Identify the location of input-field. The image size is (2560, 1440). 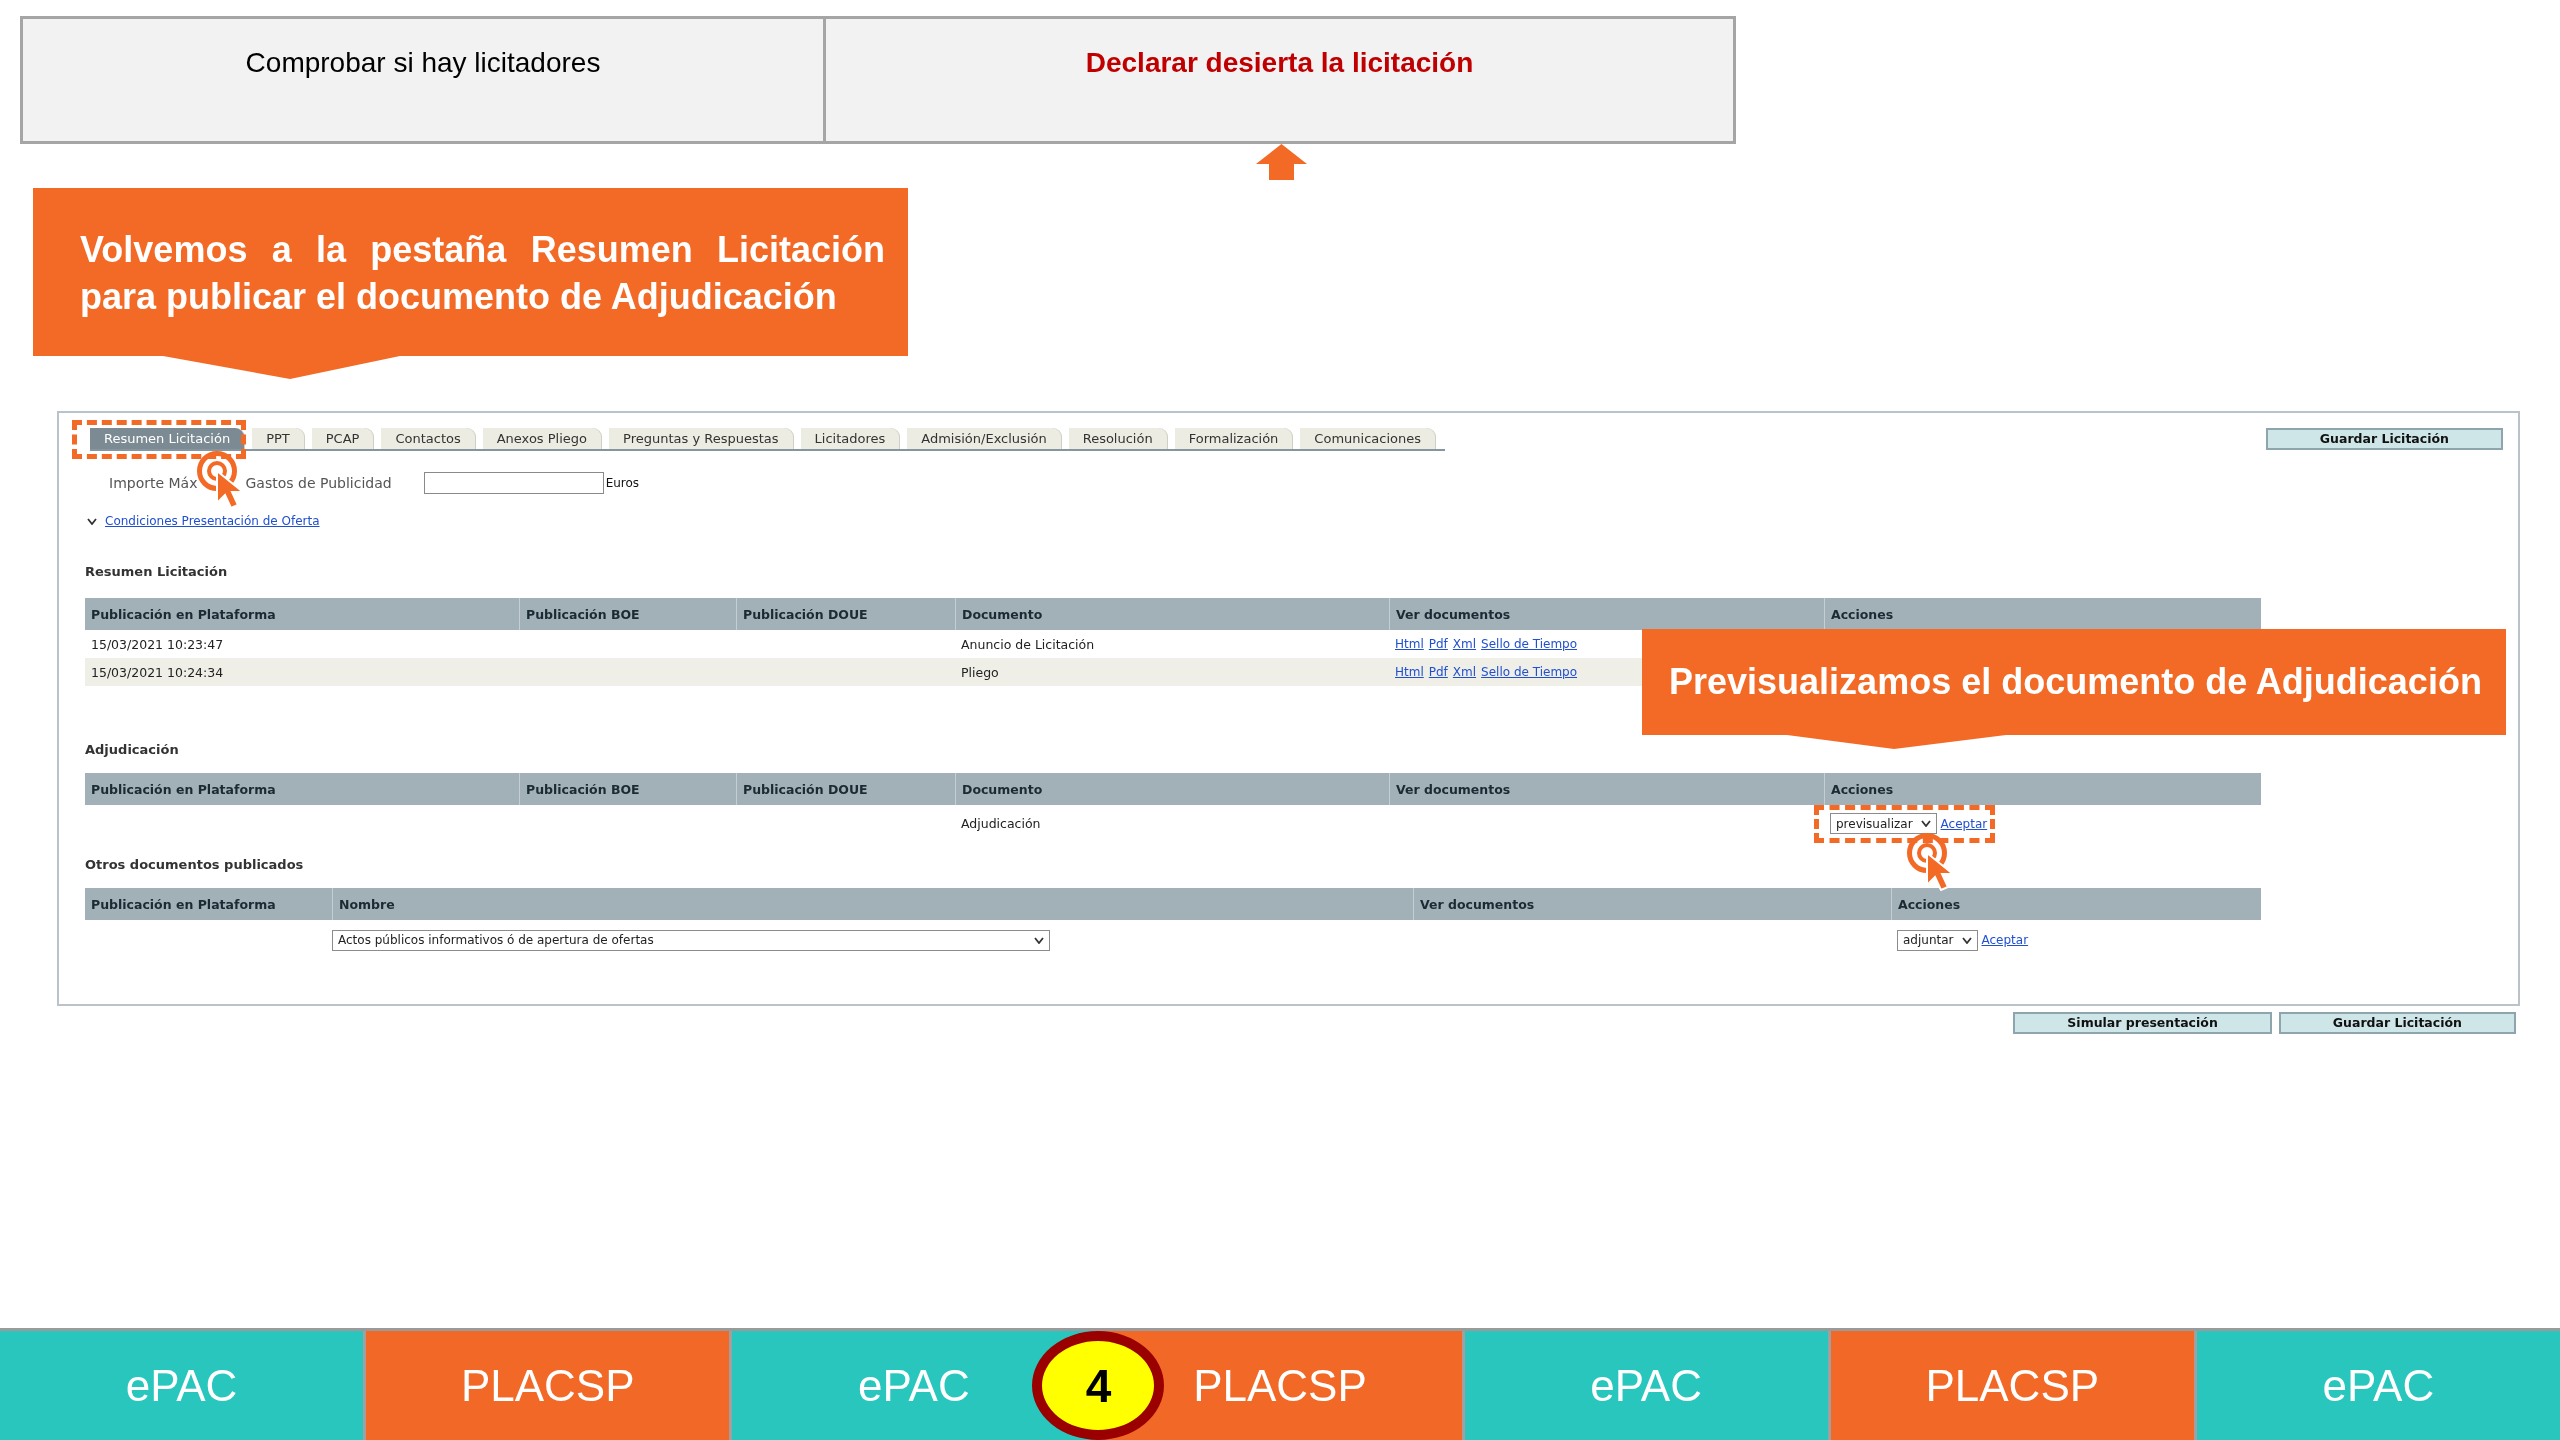
(513, 483).